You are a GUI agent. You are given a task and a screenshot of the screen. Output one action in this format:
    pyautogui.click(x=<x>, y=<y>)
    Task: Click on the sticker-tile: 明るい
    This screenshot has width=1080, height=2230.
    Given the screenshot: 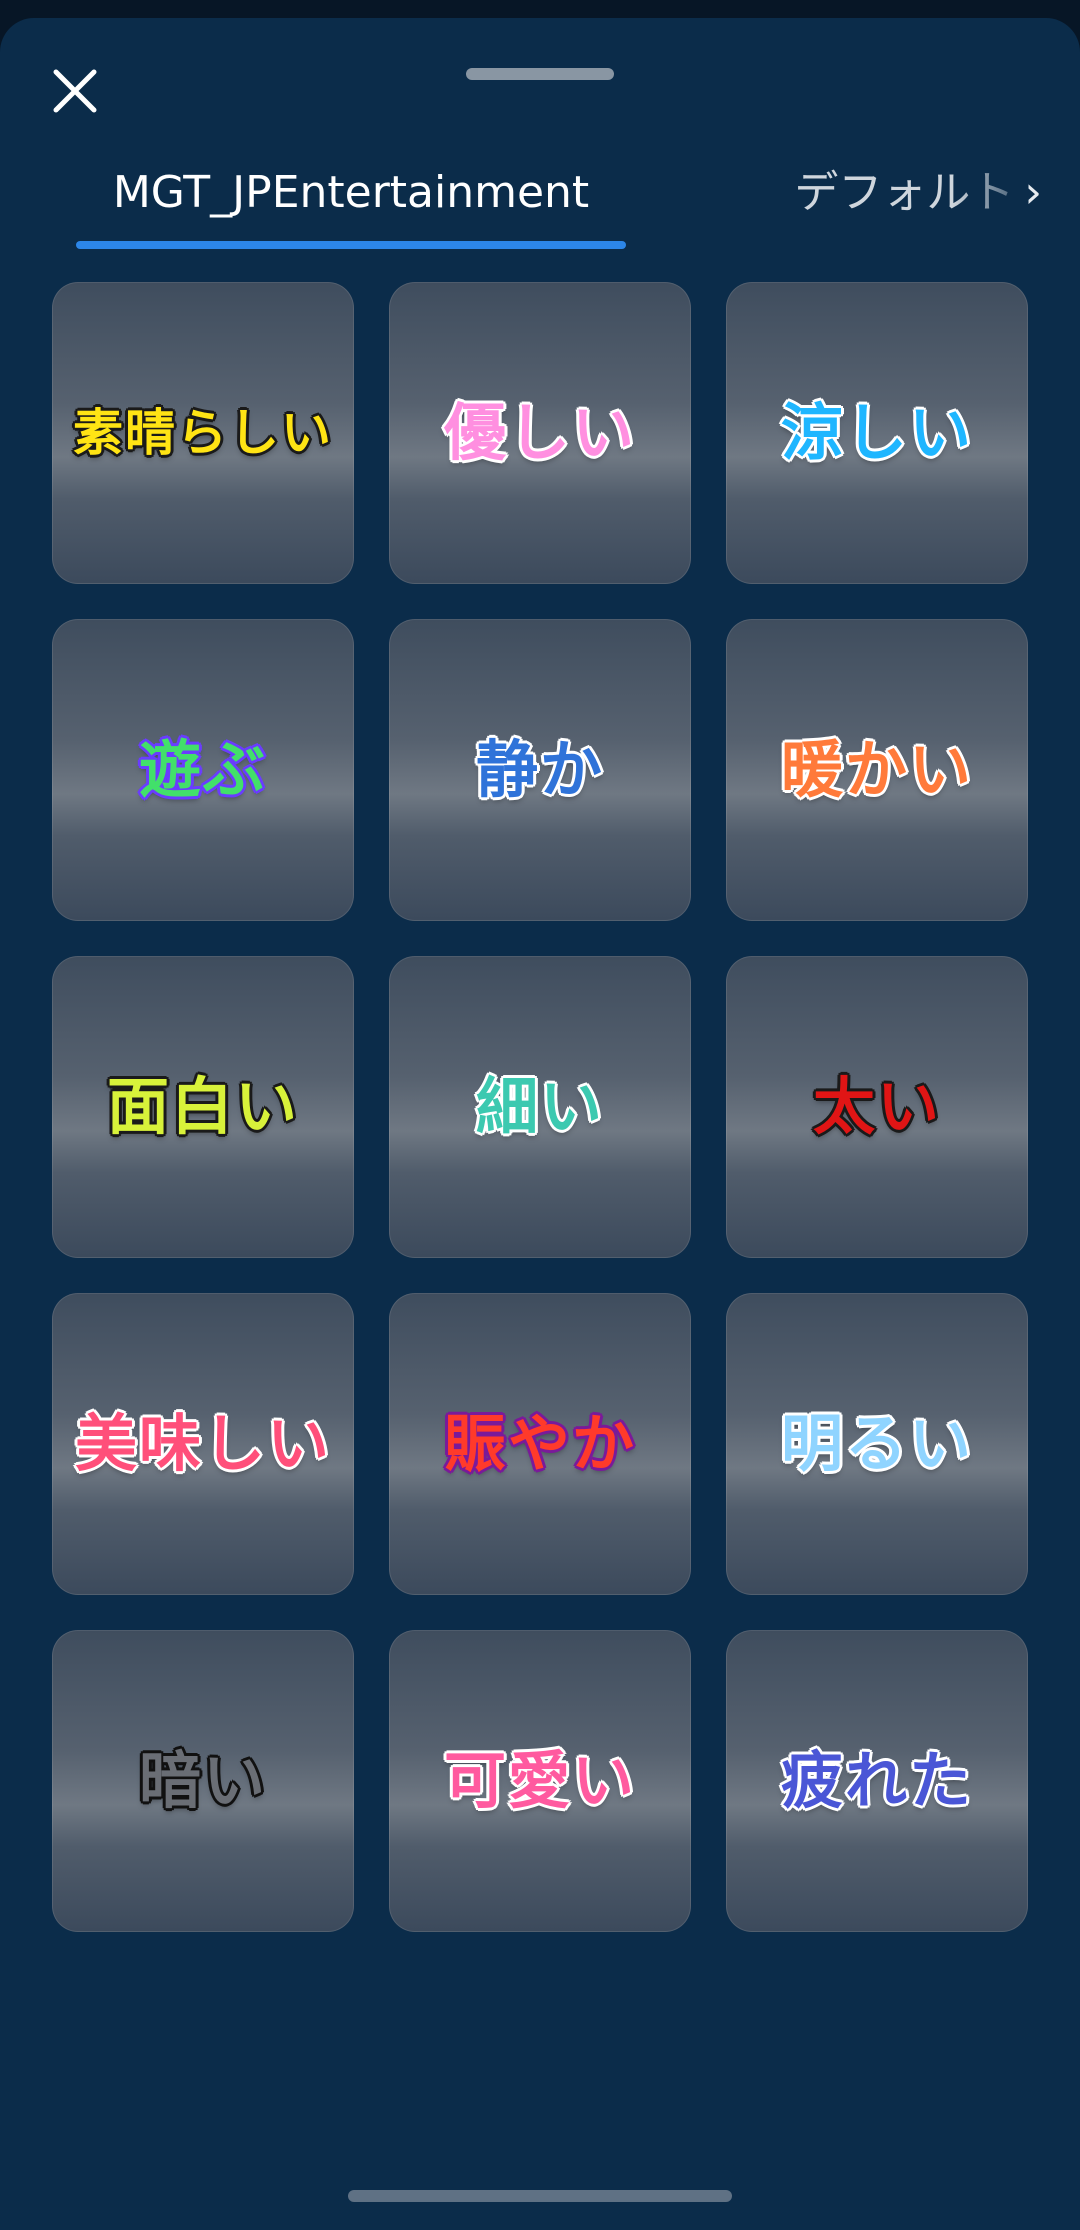 What is the action you would take?
    pyautogui.click(x=877, y=1444)
    